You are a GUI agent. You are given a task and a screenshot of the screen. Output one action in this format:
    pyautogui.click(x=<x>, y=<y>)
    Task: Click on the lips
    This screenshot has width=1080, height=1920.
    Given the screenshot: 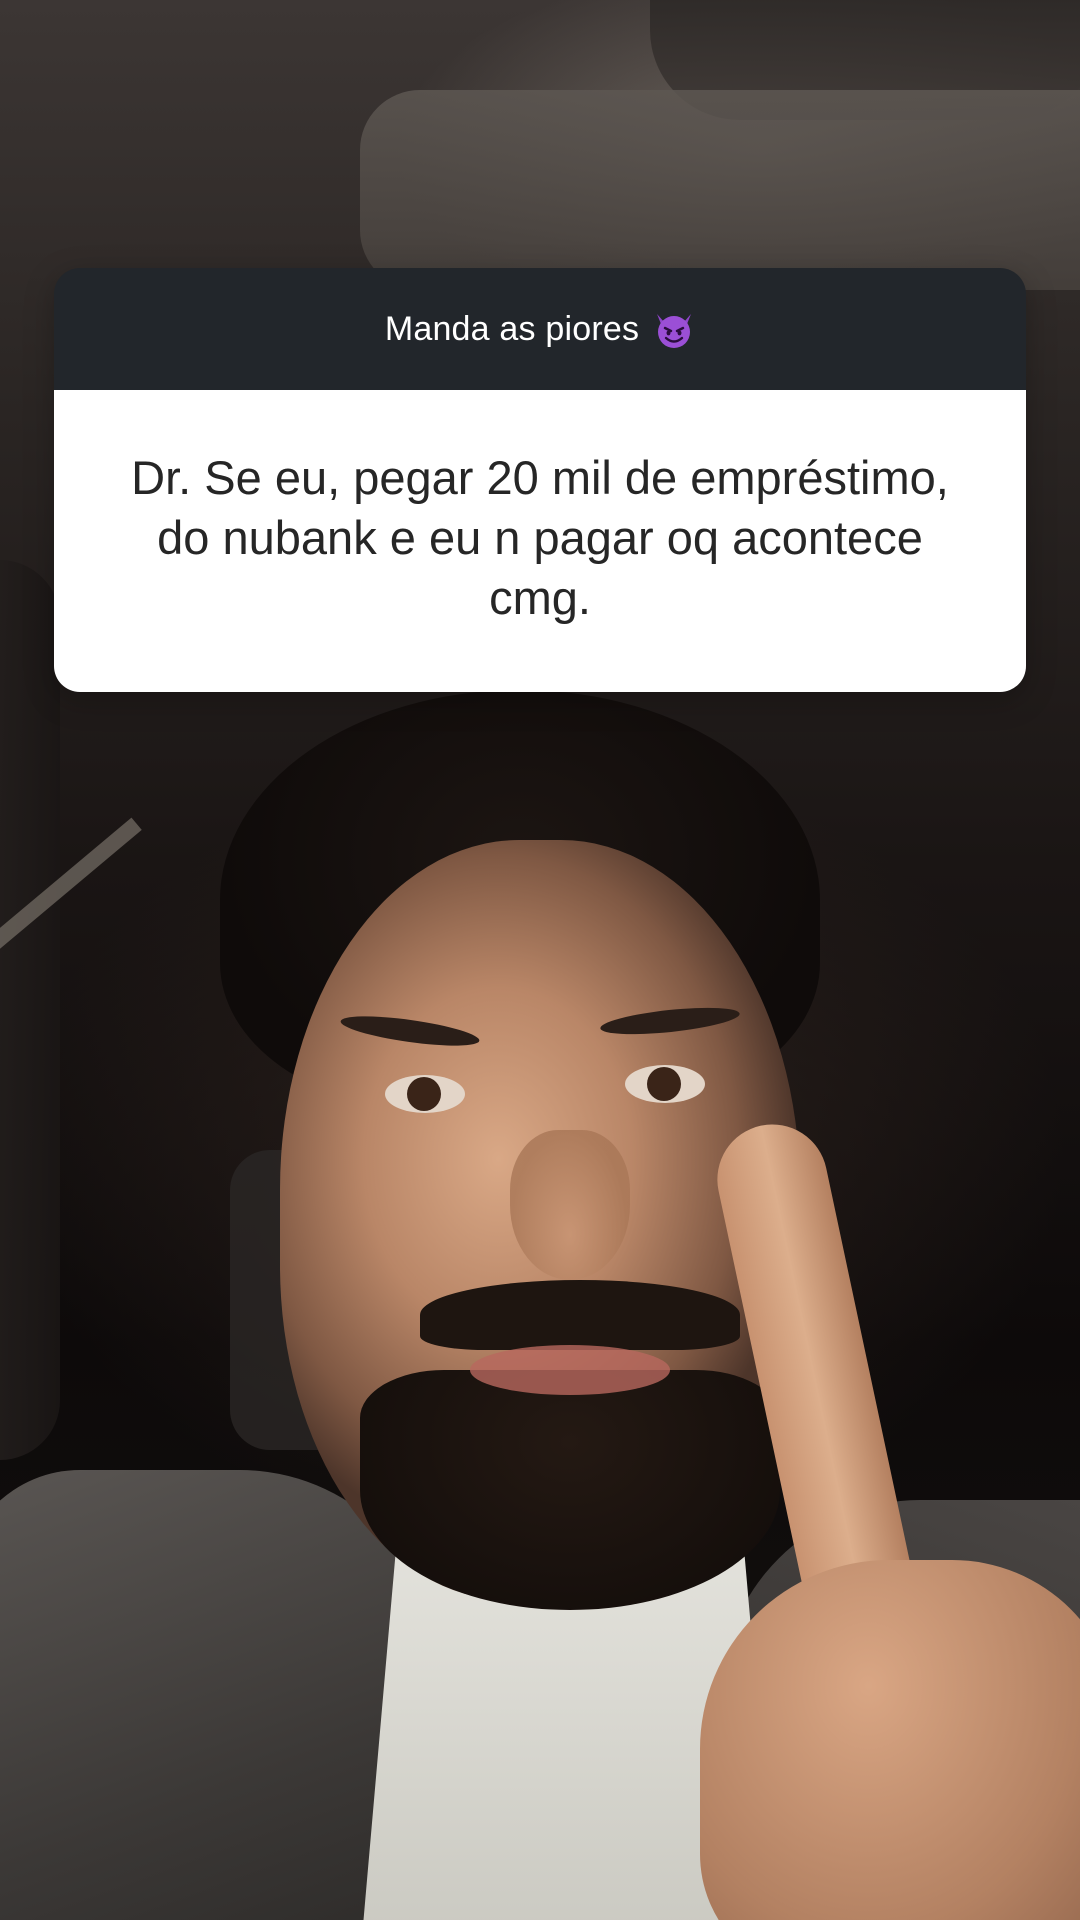 What is the action you would take?
    pyautogui.click(x=570, y=1370)
    